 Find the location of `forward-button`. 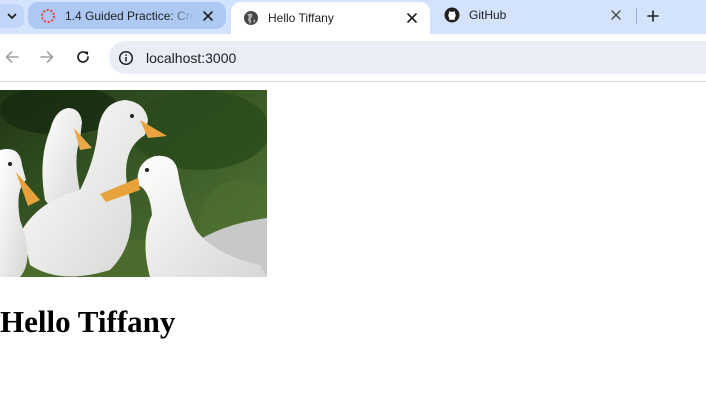

forward-button is located at coordinates (47, 57).